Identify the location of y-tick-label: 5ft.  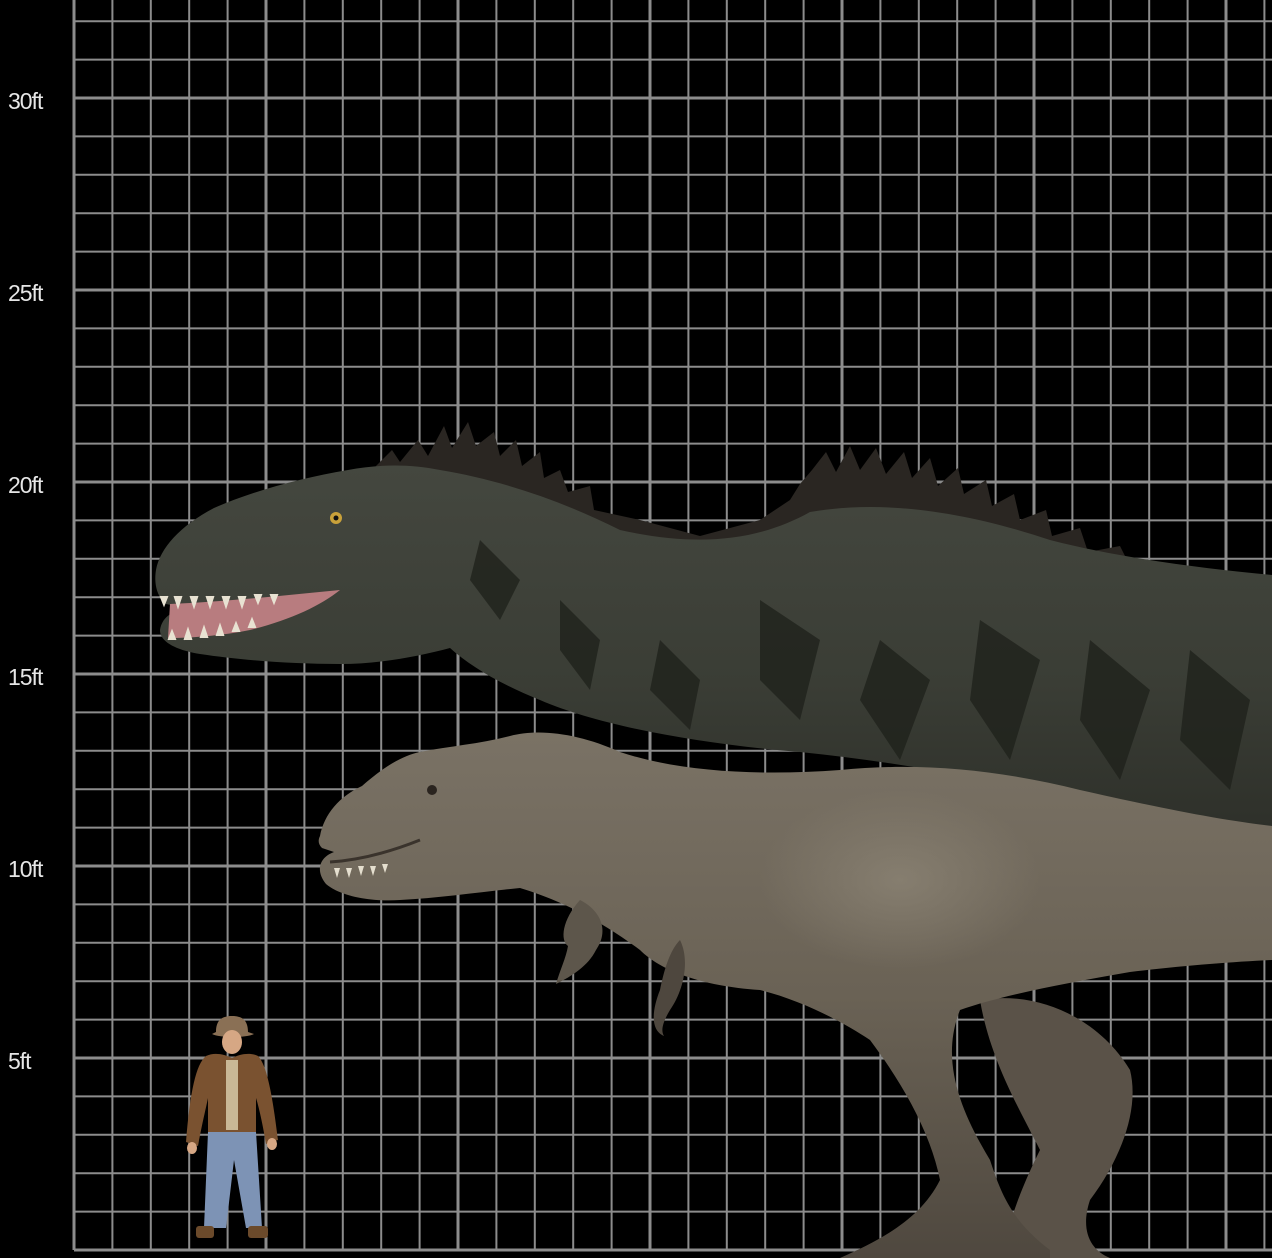
(20, 1061).